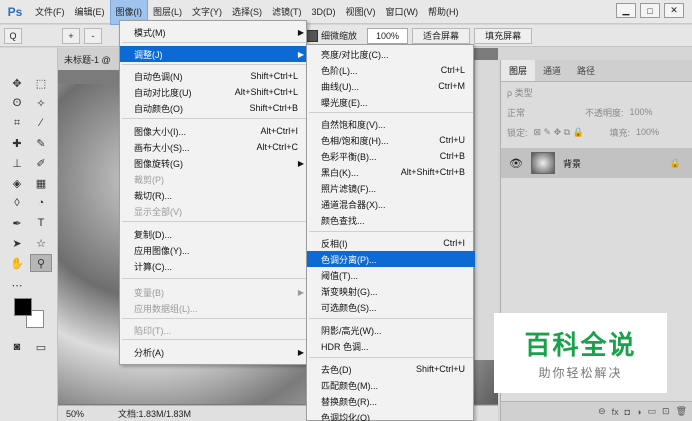  What do you see at coordinates (71, 35) in the screenshot?
I see `zoom-in-button: +` at bounding box center [71, 35].